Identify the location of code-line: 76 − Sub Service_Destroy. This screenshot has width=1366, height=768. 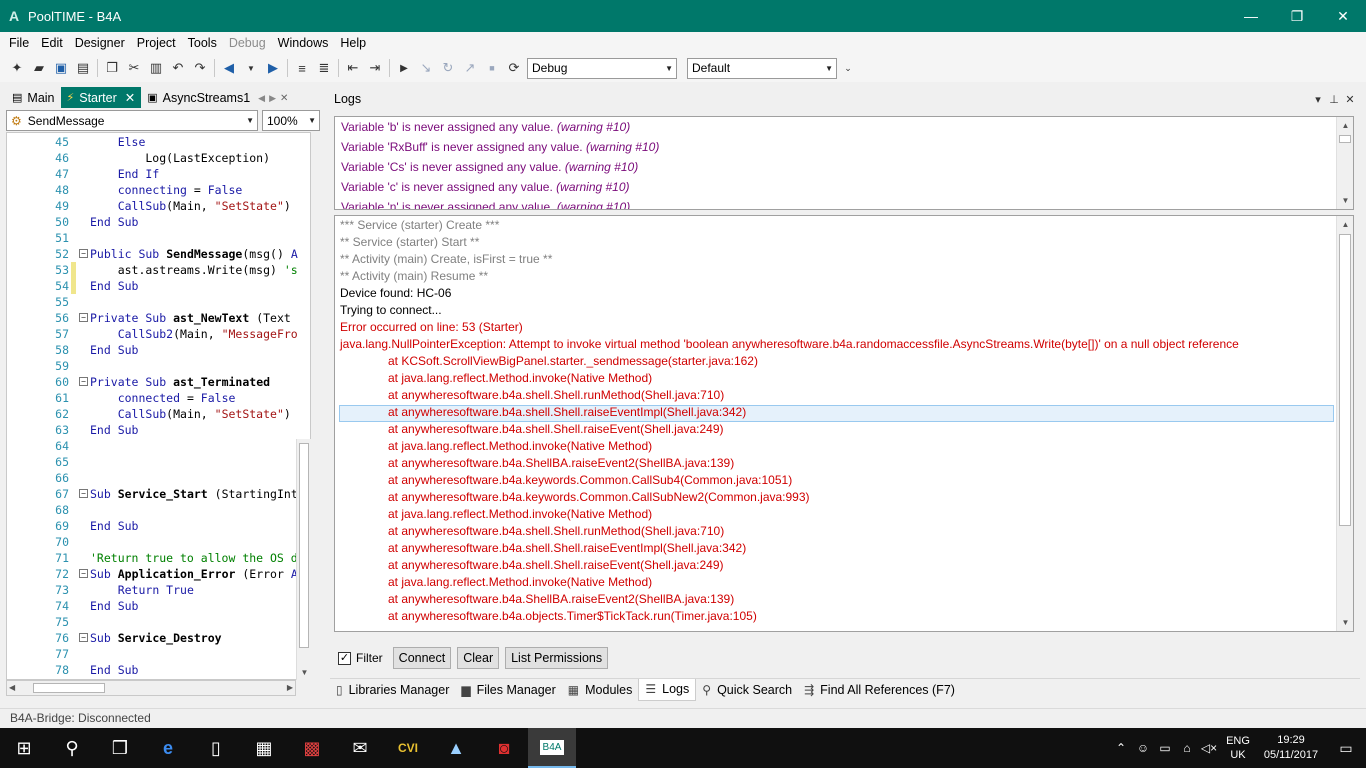
(158, 638).